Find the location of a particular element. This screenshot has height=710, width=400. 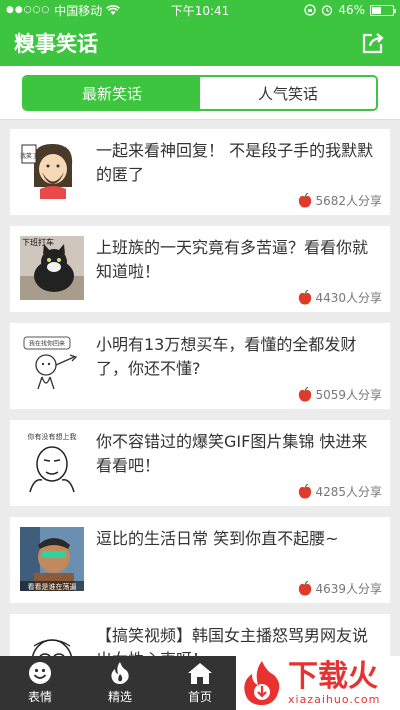

status-time: 下午10:41 is located at coordinates (200, 10).